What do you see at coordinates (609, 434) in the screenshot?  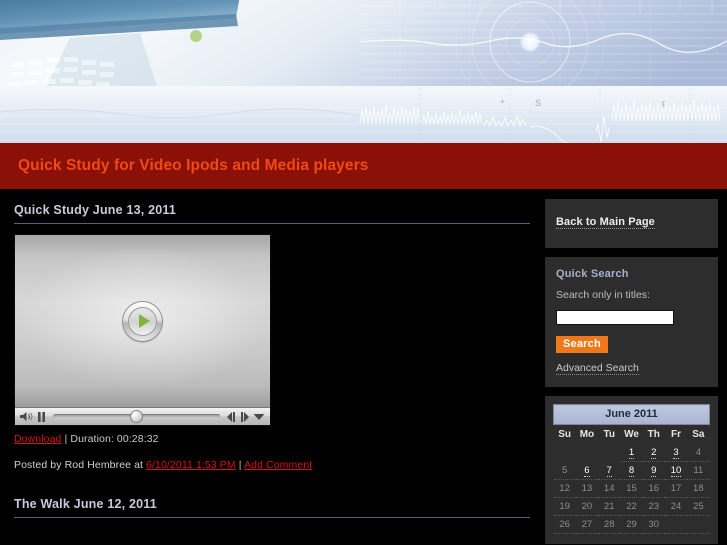 I see `calendar-dow: Tu` at bounding box center [609, 434].